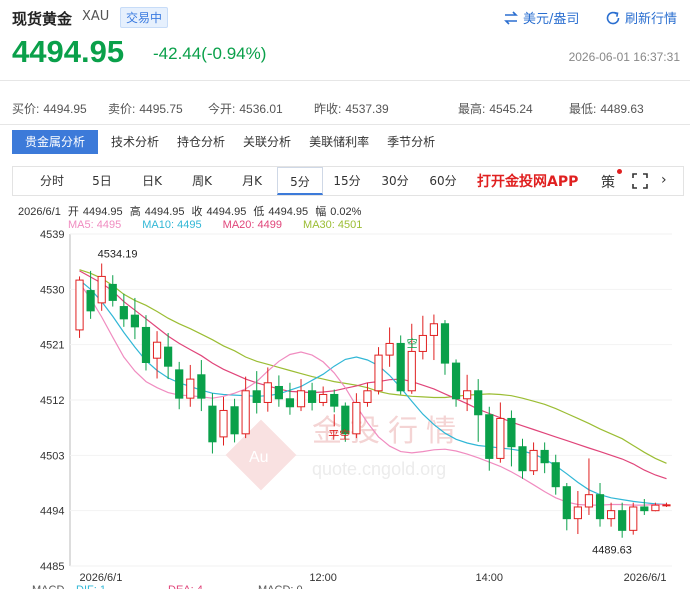  What do you see at coordinates (300, 181) in the screenshot?
I see `period-tab-5min: 5分` at bounding box center [300, 181].